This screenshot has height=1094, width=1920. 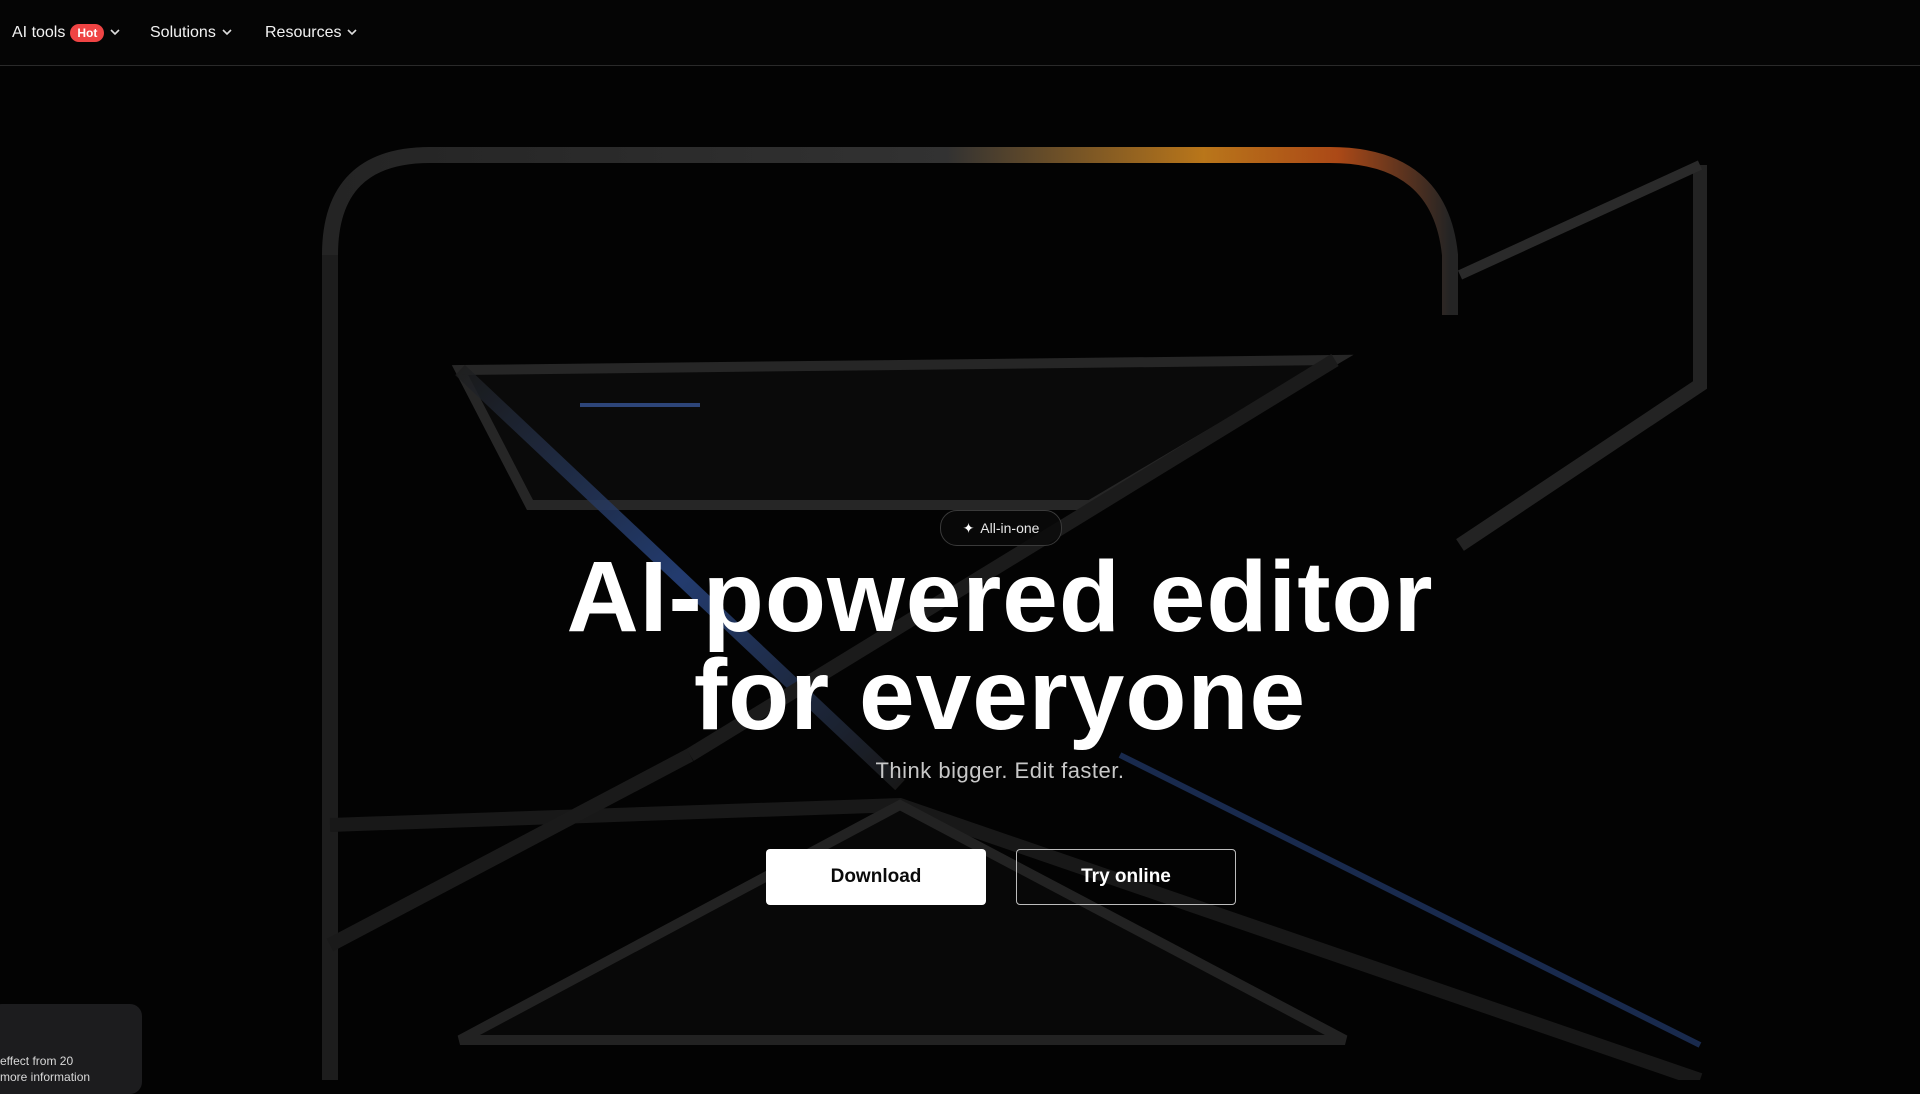 What do you see at coordinates (183, 32) in the screenshot?
I see `nav-solutions-label: Solutions` at bounding box center [183, 32].